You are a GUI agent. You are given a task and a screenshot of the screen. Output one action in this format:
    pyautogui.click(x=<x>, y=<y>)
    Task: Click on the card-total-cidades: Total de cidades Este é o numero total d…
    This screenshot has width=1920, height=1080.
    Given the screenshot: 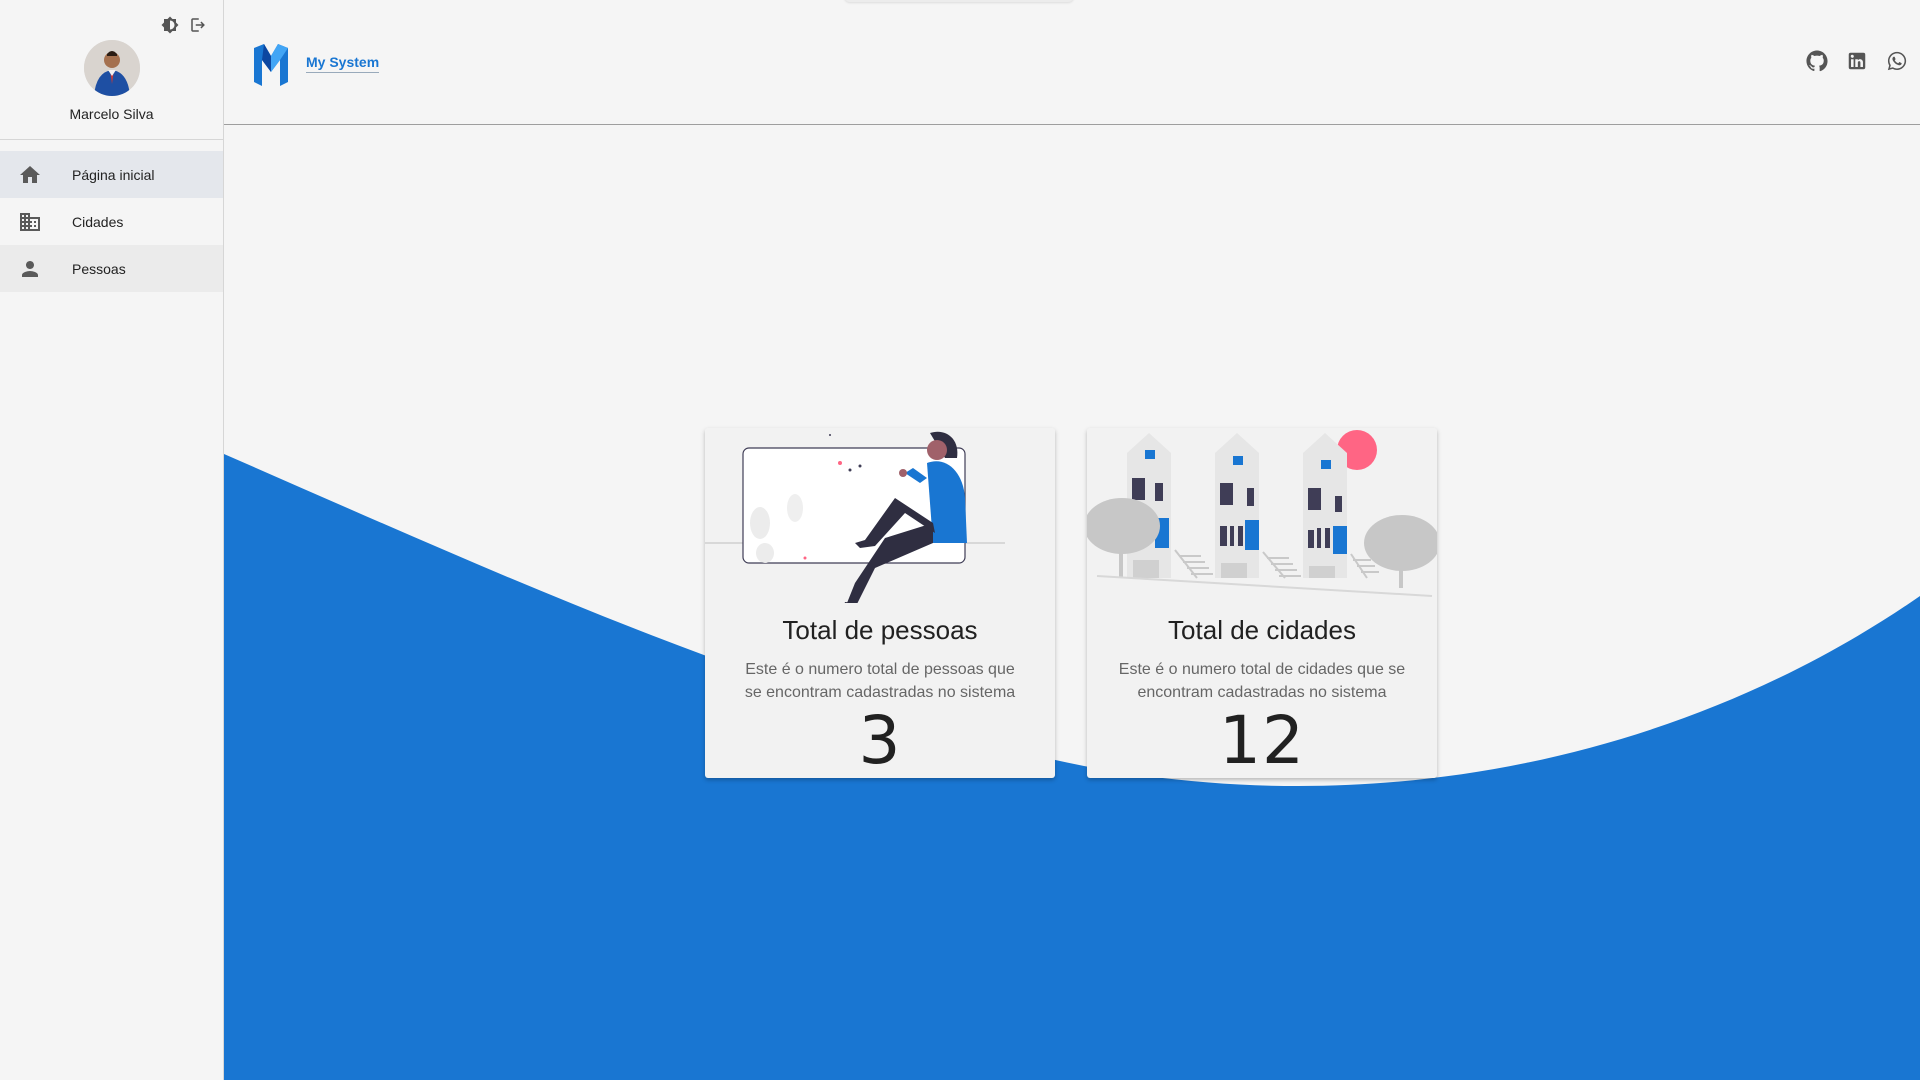 What is the action you would take?
    pyautogui.click(x=1262, y=603)
    